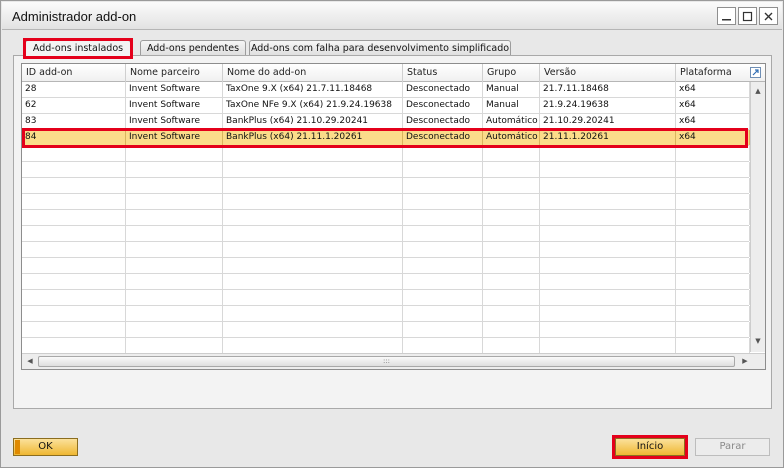 The width and height of the screenshot is (784, 468). I want to click on cell-addon-name: BankPlus (x64) 21.11.1.20261, so click(313, 137).